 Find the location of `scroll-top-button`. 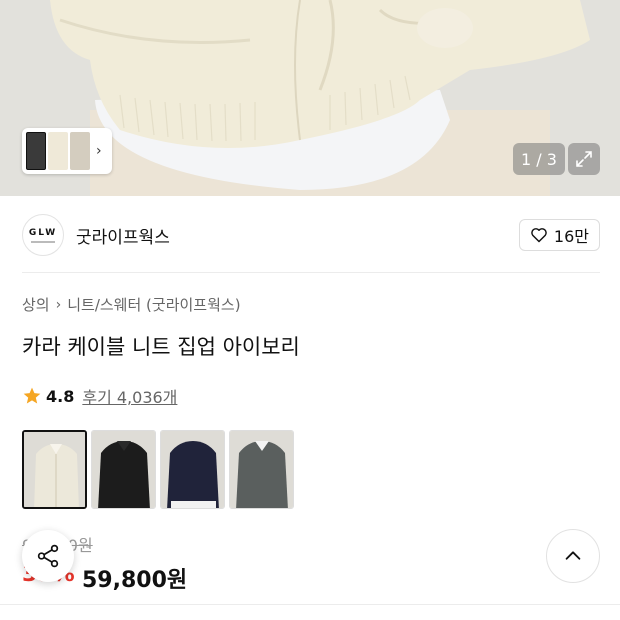

scroll-top-button is located at coordinates (573, 556).